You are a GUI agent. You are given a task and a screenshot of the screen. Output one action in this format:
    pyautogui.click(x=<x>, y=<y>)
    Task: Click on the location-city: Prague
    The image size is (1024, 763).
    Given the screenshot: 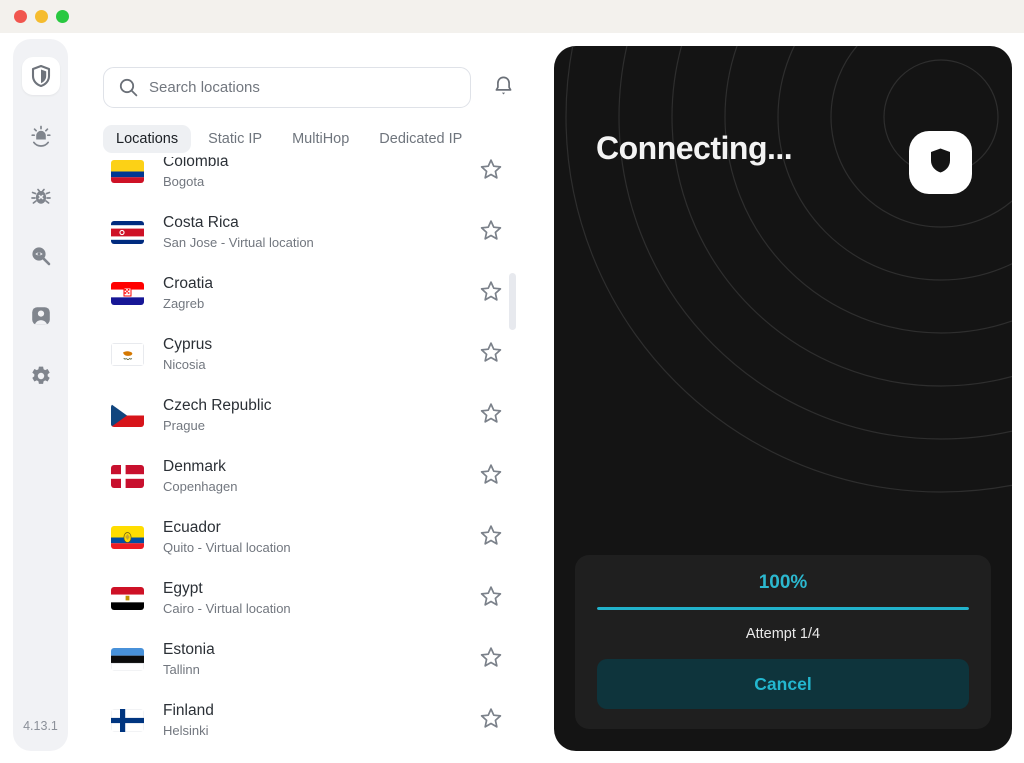 What is the action you would take?
    pyautogui.click(x=184, y=425)
    